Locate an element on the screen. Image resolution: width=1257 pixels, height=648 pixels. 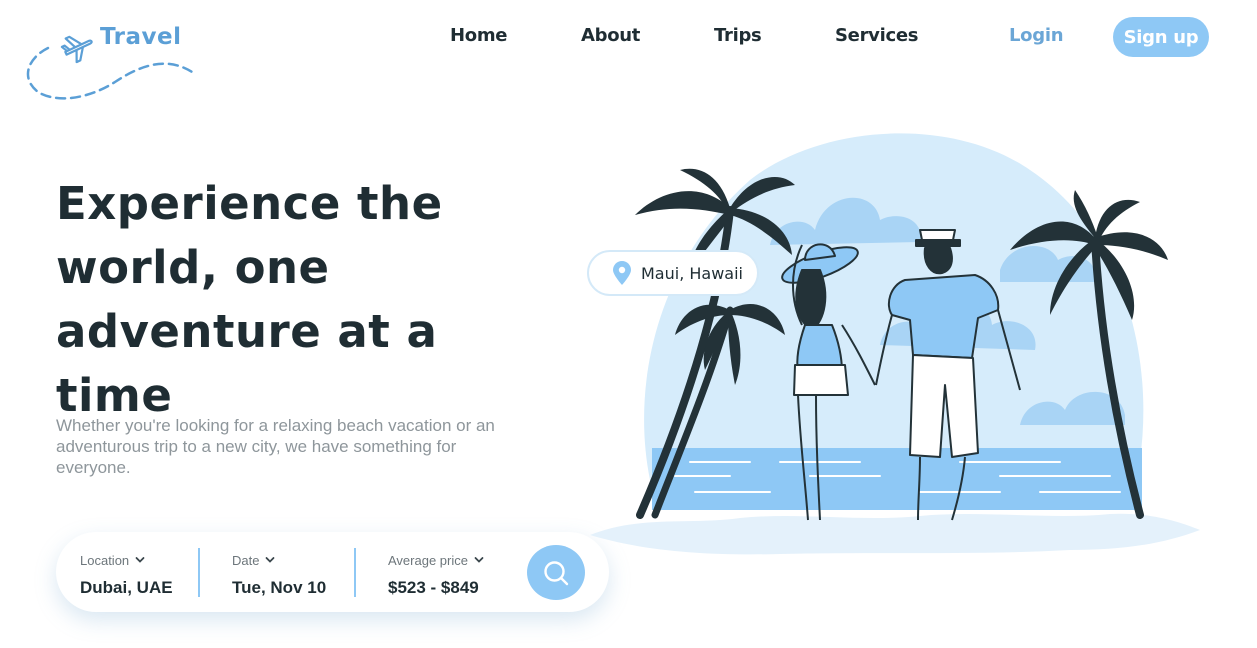
location-value: Dubai, UAE is located at coordinates (126, 587).